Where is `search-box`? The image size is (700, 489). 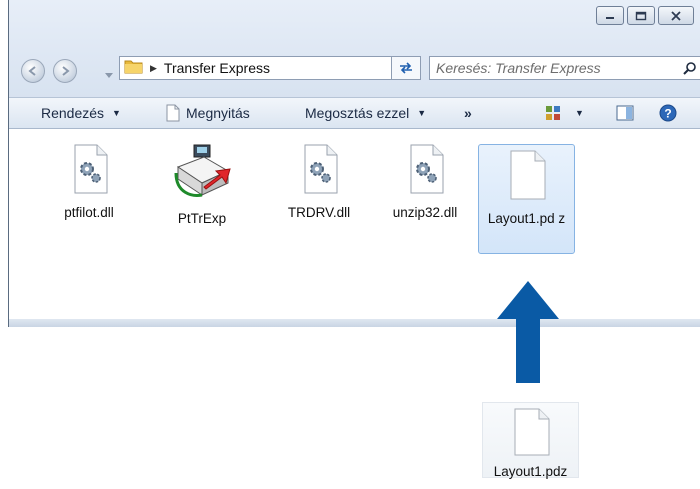
search-box is located at coordinates (564, 68).